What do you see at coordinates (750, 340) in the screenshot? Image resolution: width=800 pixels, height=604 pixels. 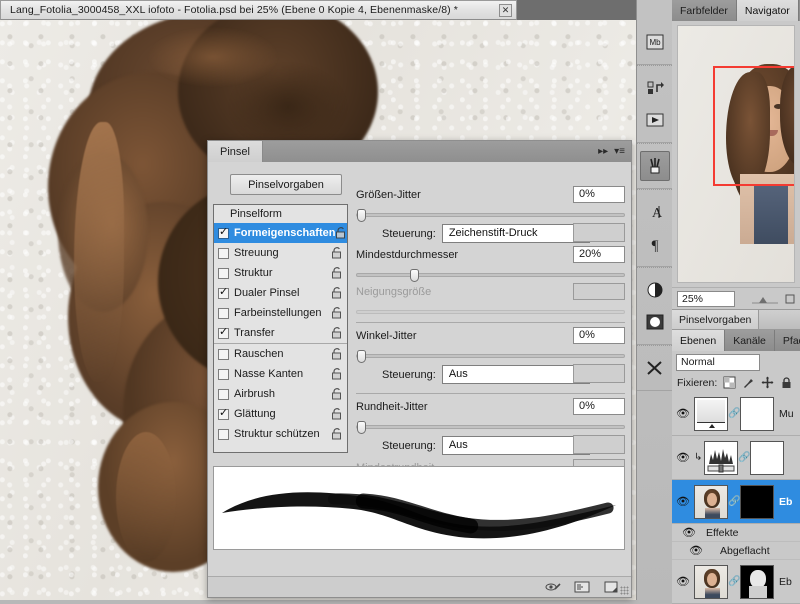 I see `tab-kanaele: Kanäle` at bounding box center [750, 340].